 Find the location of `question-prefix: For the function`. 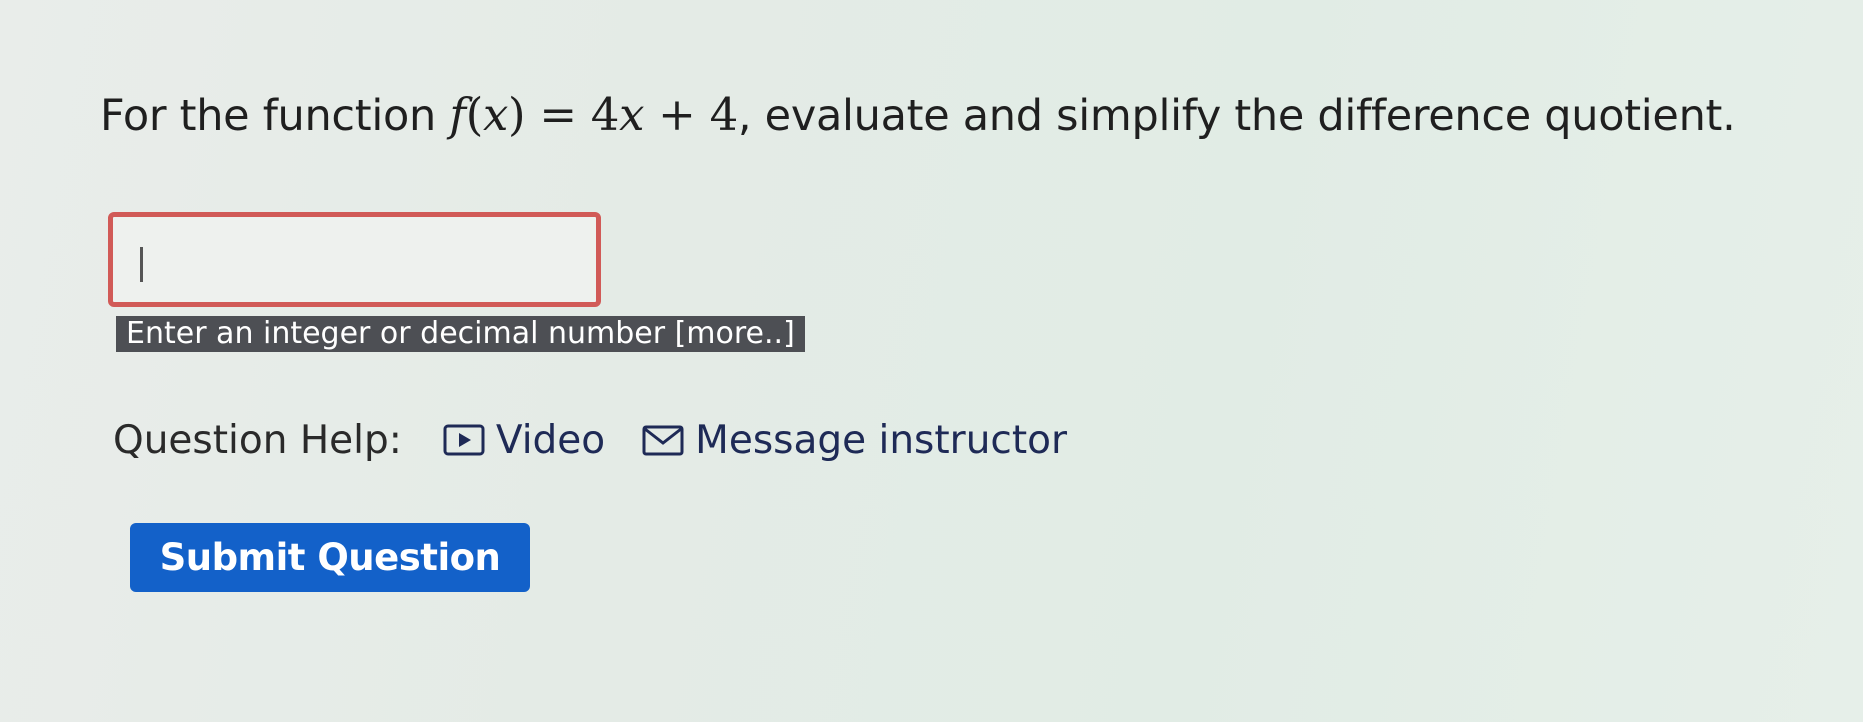

question-prefix: For the function is located at coordinates (275, 116).